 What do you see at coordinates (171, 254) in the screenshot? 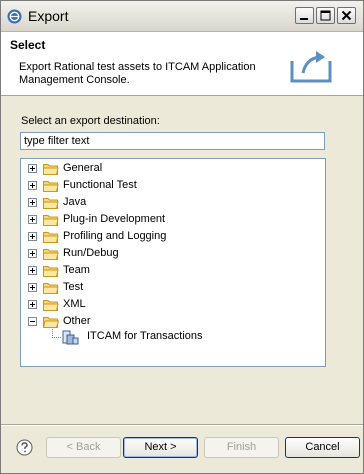
I see `tree-item-run-debug: Run/Debug` at bounding box center [171, 254].